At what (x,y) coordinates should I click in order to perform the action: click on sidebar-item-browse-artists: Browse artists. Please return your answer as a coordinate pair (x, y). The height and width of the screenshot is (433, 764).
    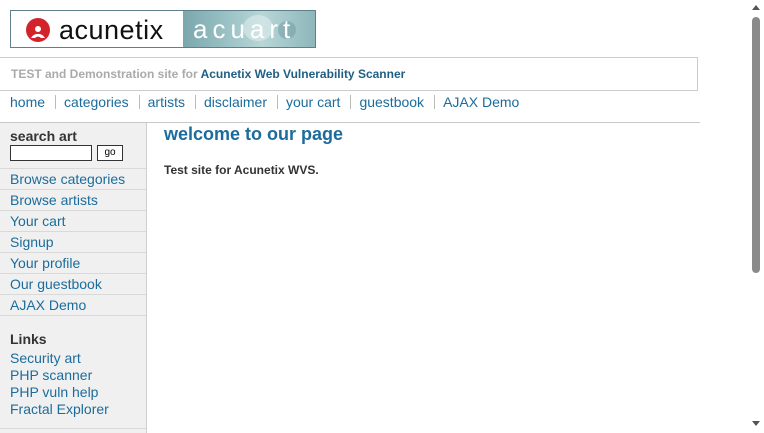
    Looking at the image, I should click on (73, 199).